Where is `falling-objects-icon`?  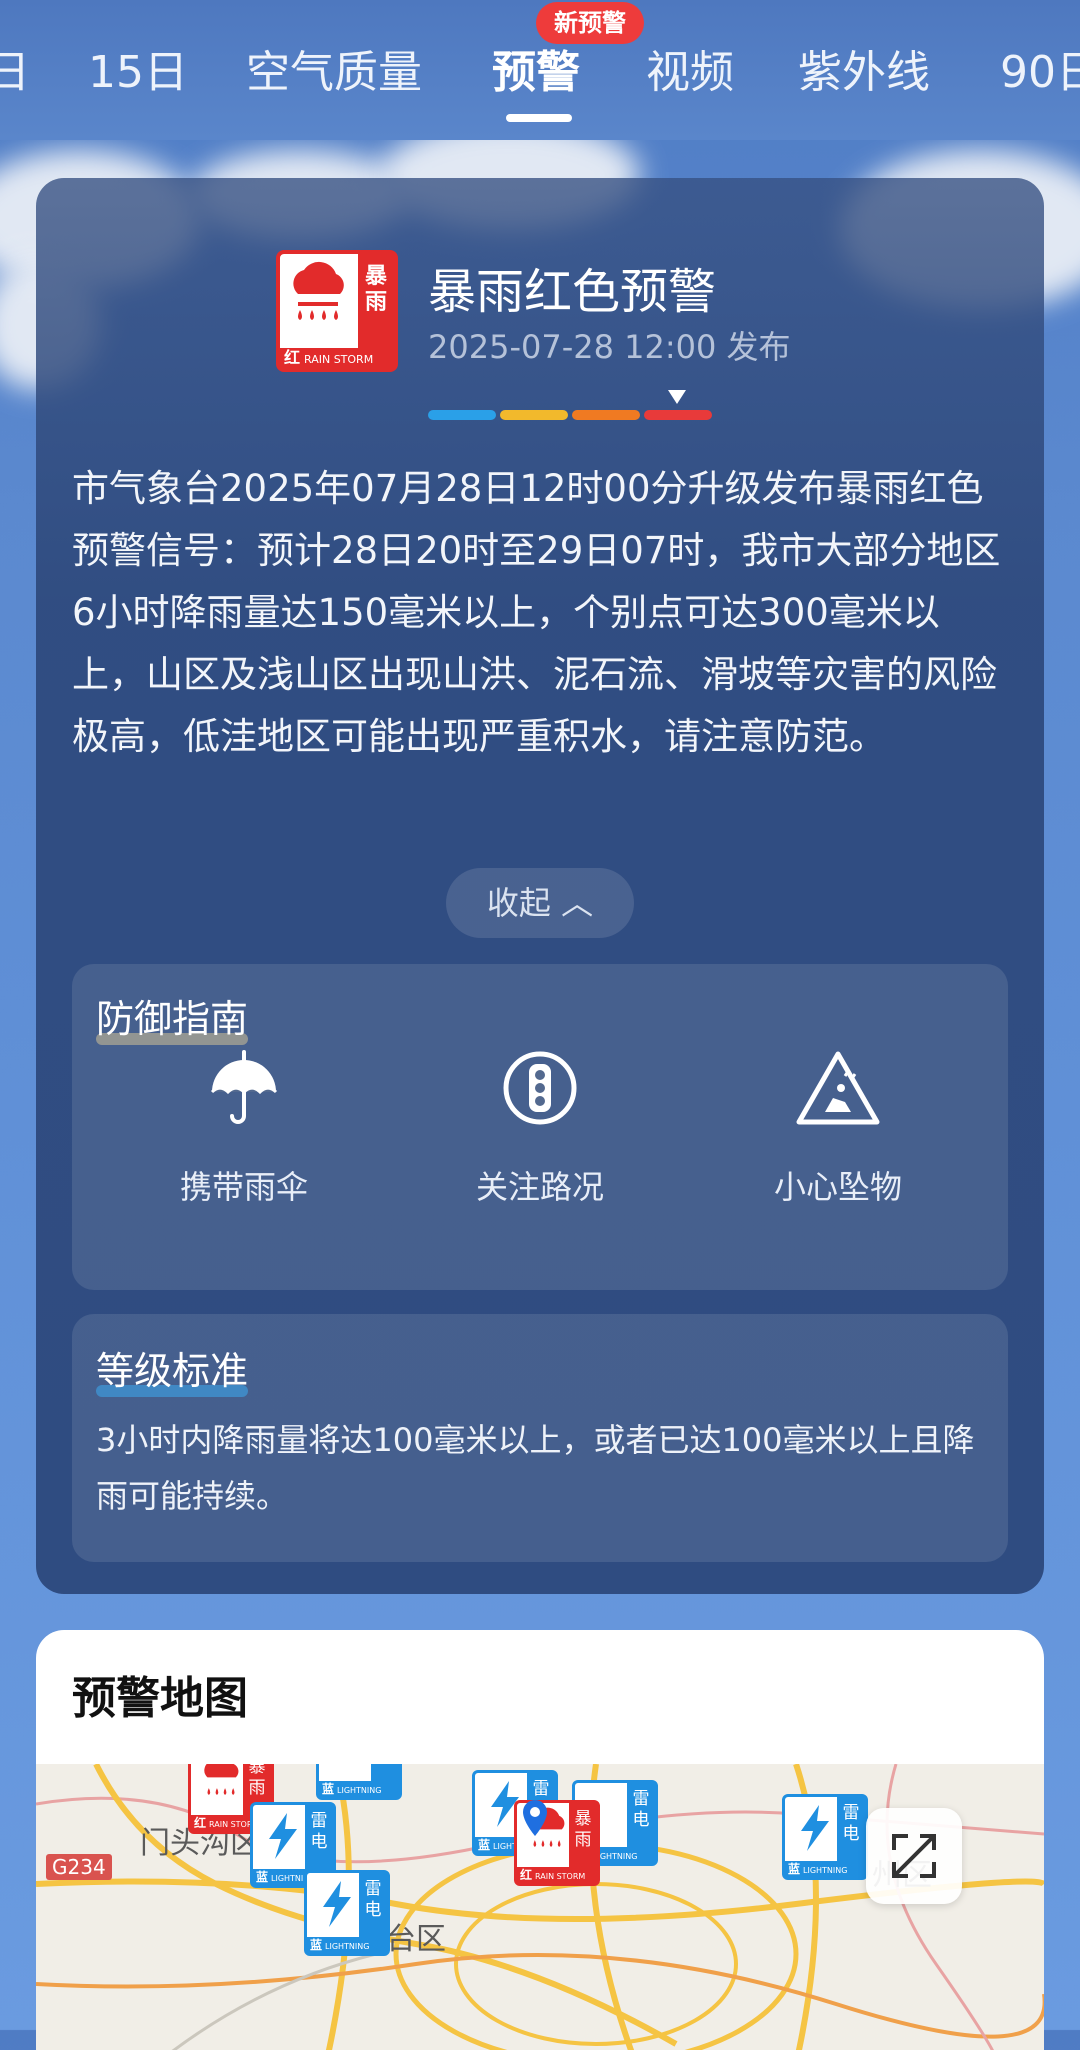 falling-objects-icon is located at coordinates (838, 1088).